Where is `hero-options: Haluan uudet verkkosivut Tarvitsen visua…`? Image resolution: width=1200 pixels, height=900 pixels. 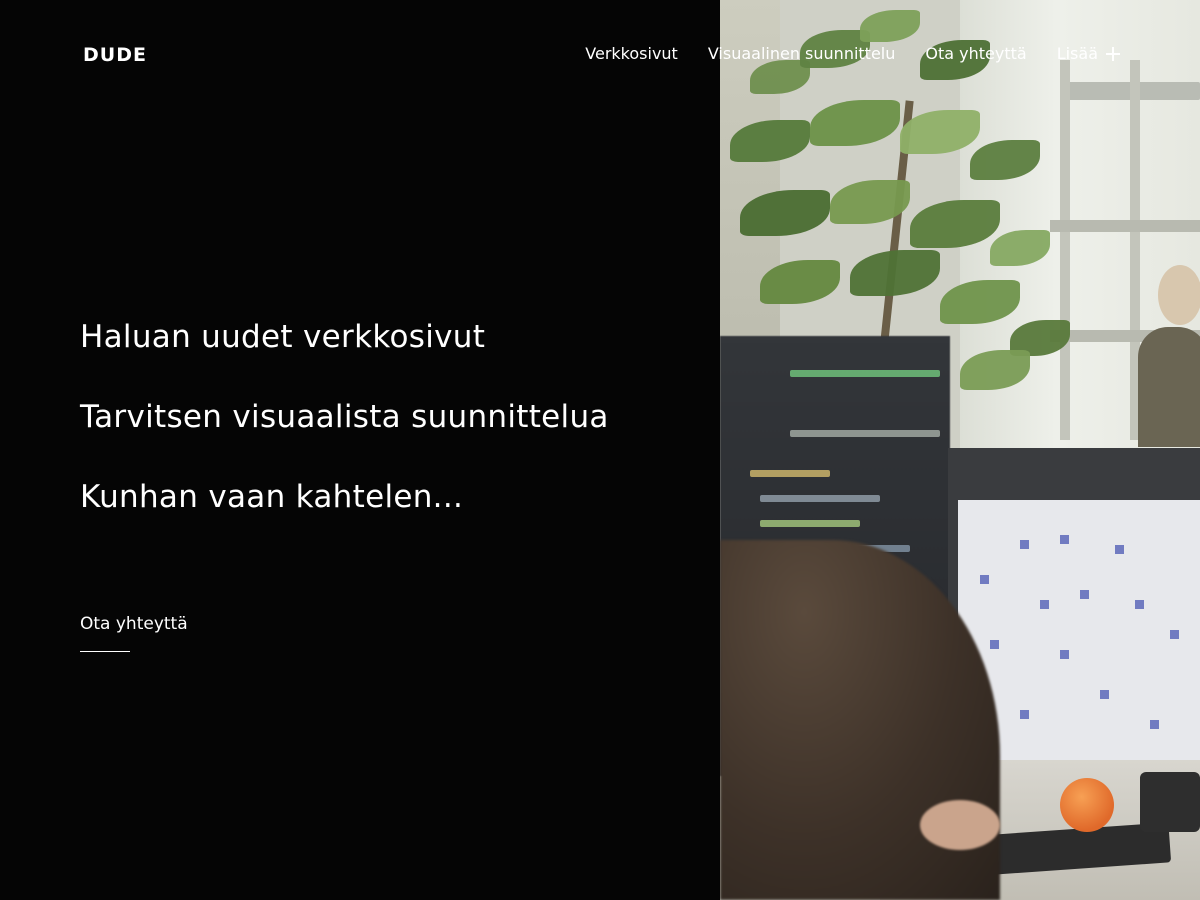
hero-options: Haluan uudet verkkosivut Tarvitsen visua… is located at coordinates (344, 438).